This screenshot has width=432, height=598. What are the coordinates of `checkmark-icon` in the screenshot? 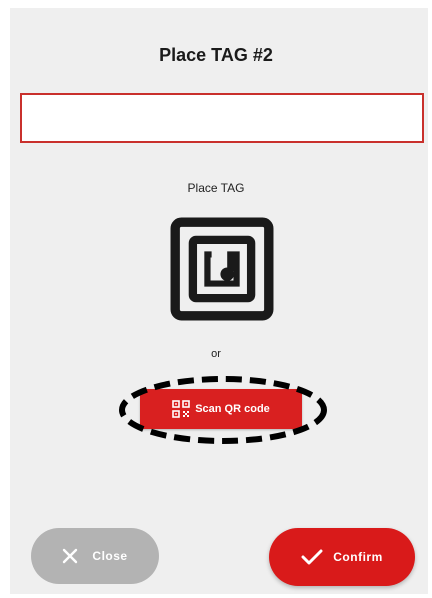 It's located at (312, 557).